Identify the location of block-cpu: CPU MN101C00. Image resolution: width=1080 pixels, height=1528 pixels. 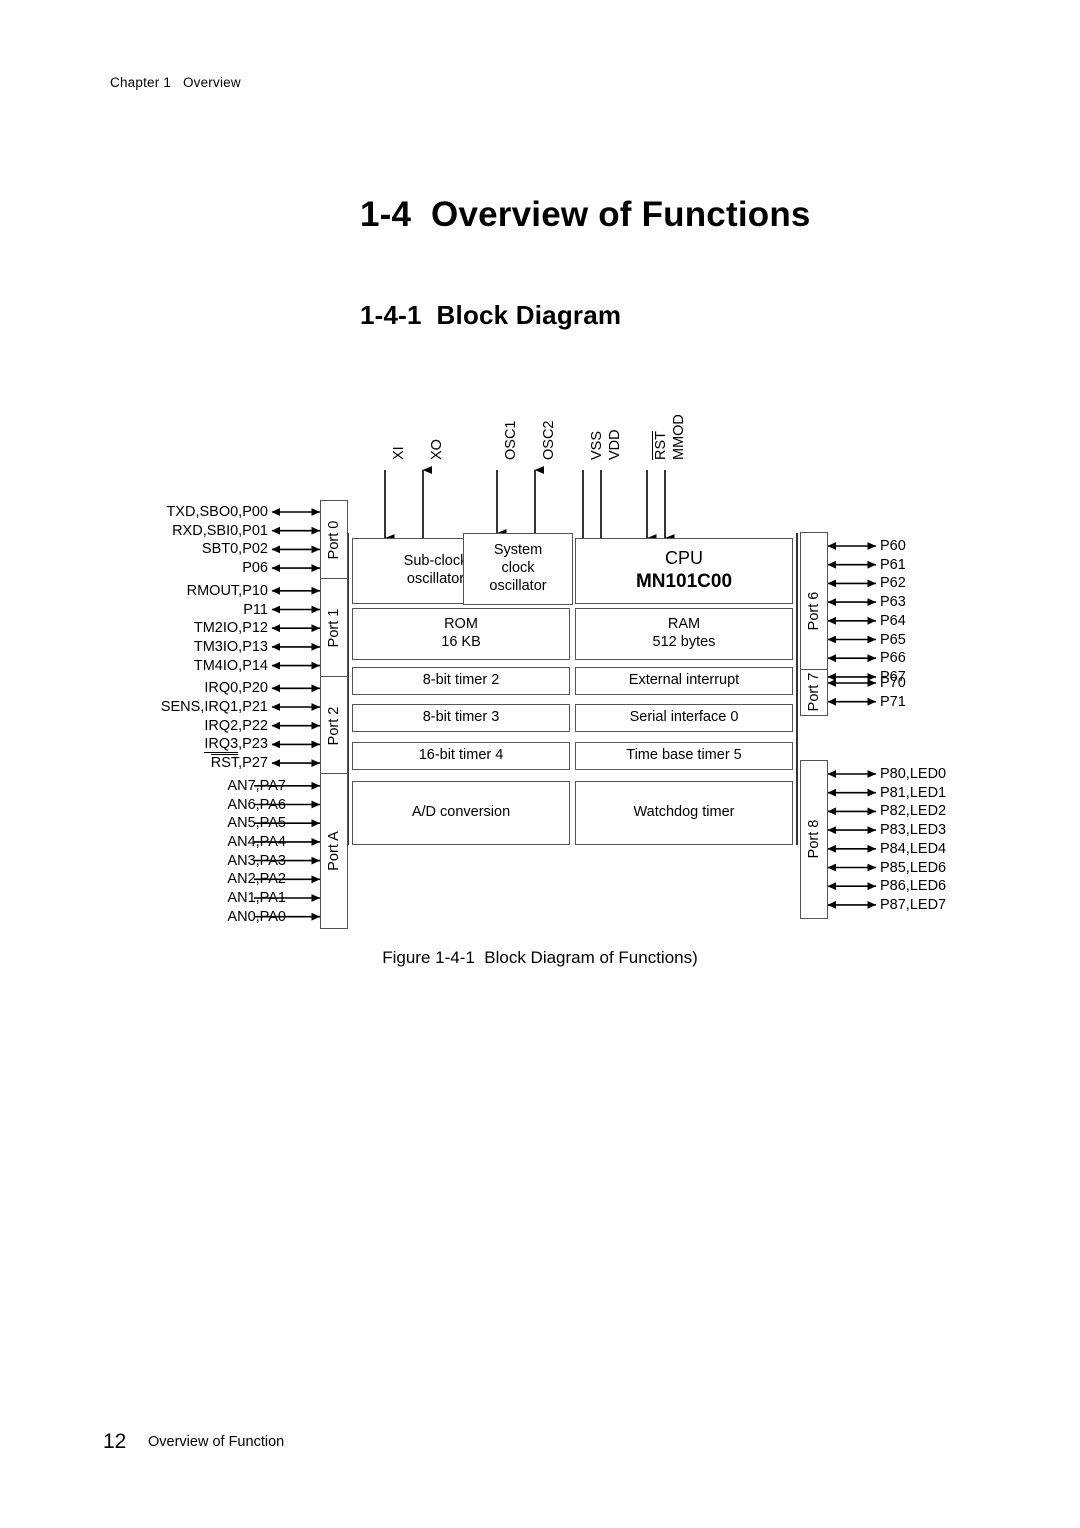
(684, 571).